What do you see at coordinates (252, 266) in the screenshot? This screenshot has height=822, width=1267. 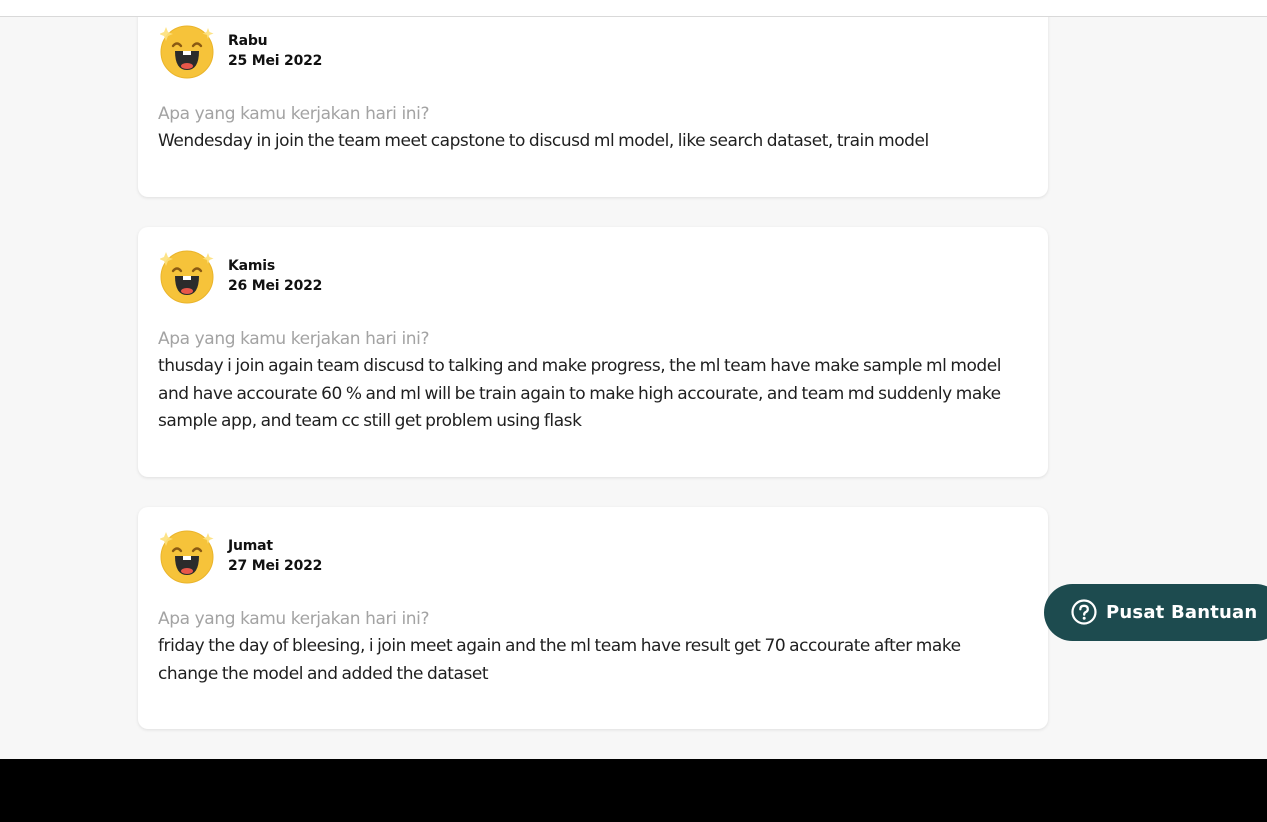 I see `entry-day: Kamis` at bounding box center [252, 266].